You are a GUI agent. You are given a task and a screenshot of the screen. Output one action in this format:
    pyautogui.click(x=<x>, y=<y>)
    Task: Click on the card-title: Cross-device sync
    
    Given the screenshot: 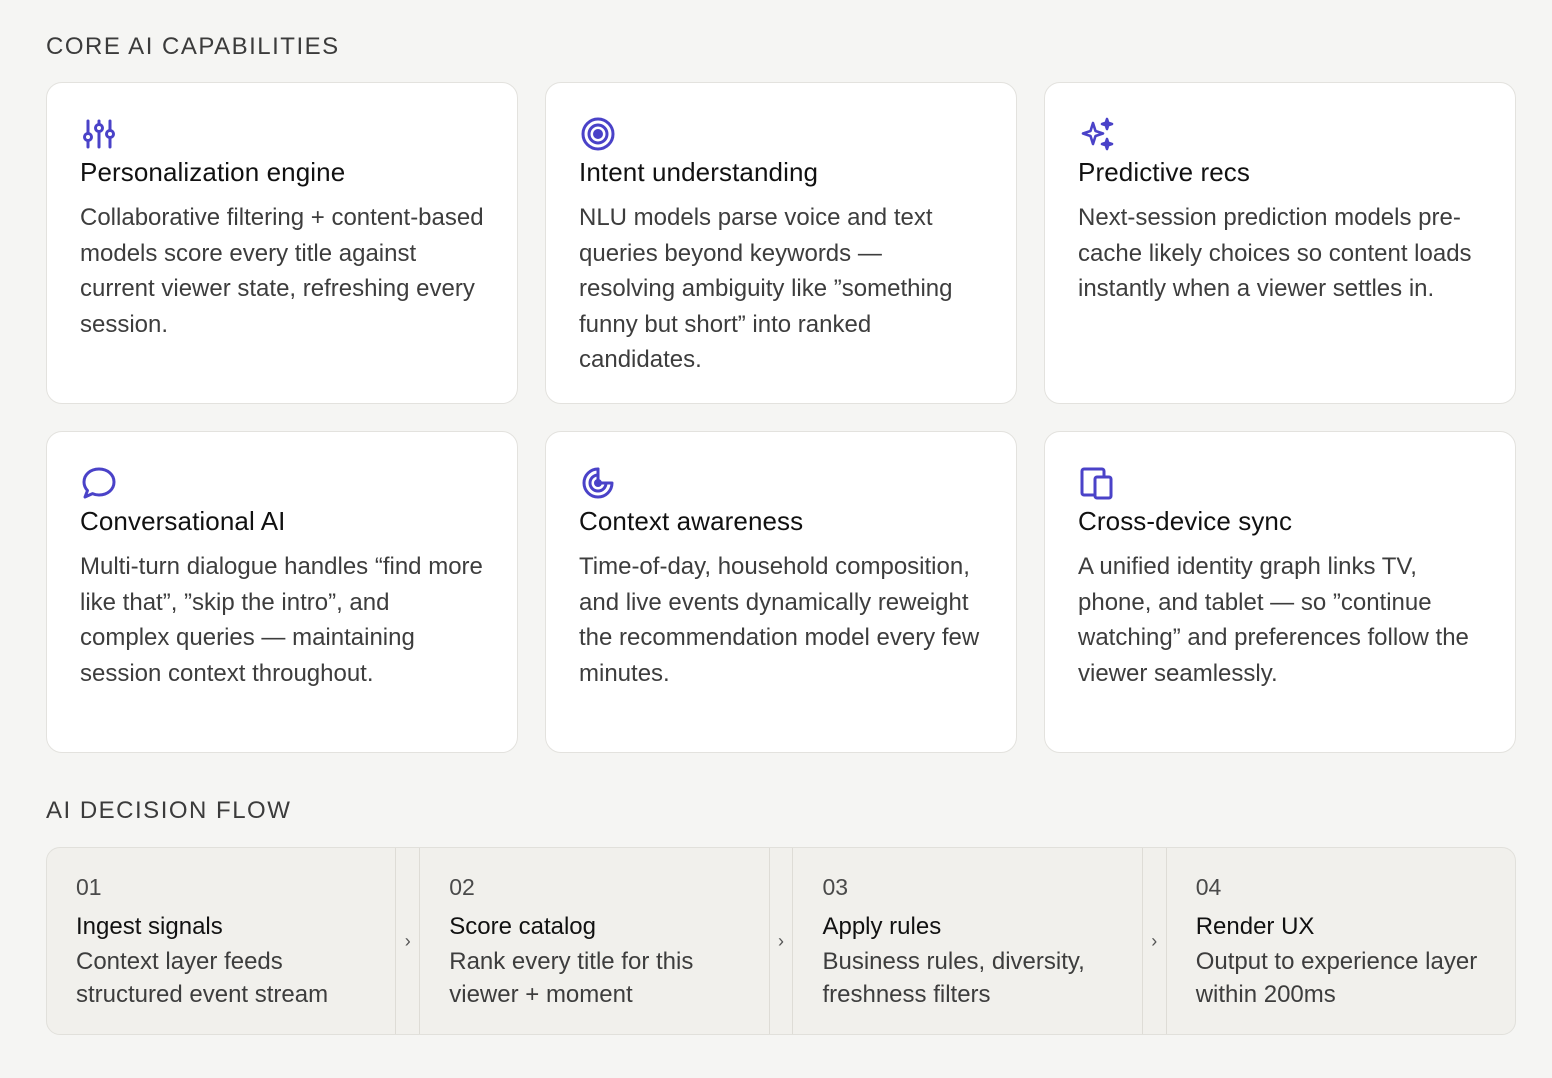 What is the action you would take?
    pyautogui.click(x=1185, y=521)
    